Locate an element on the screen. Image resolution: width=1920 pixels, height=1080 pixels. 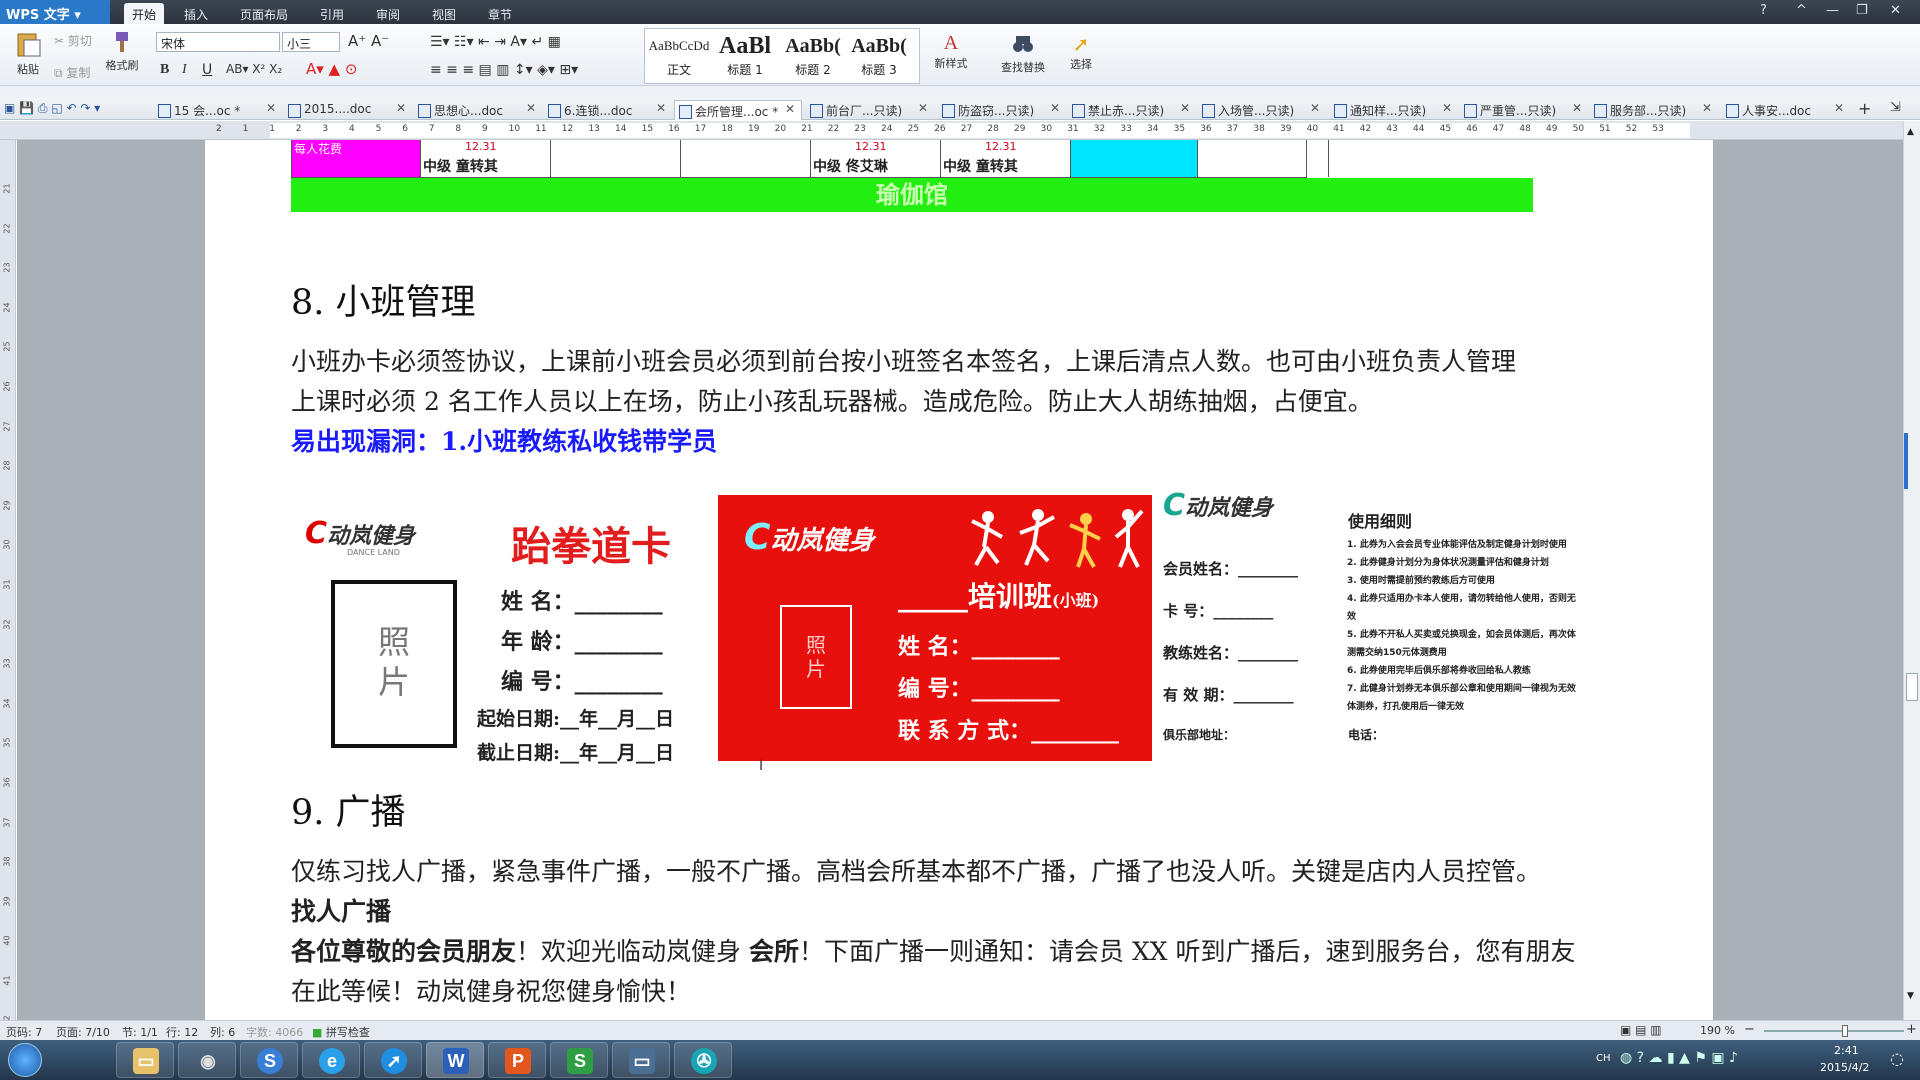
spell-check-icon: ■ is located at coordinates (317, 1032).